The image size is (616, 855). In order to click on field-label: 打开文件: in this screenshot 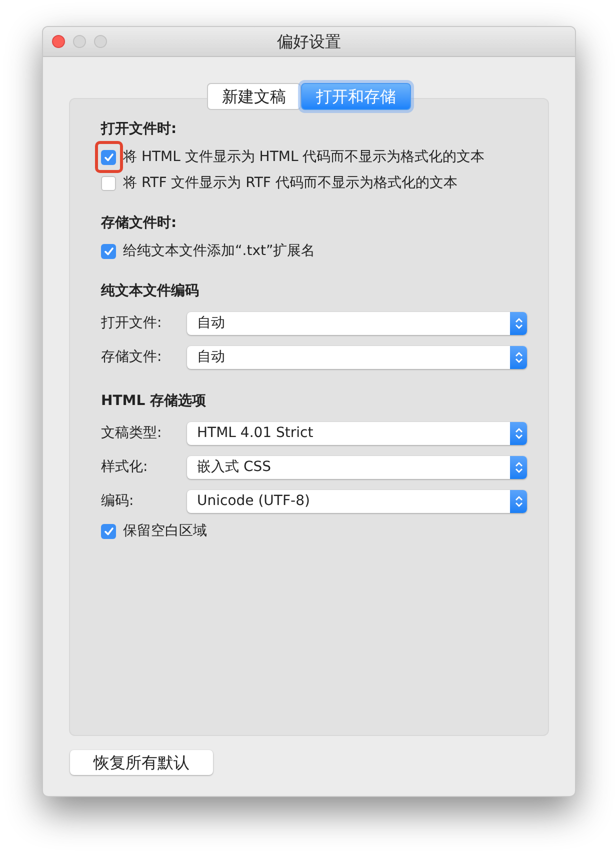, I will do `click(132, 323)`.